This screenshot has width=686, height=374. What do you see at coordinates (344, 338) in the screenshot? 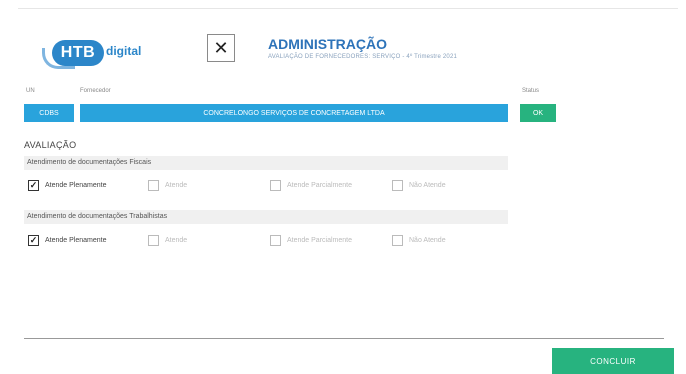
I see `footer-divider` at bounding box center [344, 338].